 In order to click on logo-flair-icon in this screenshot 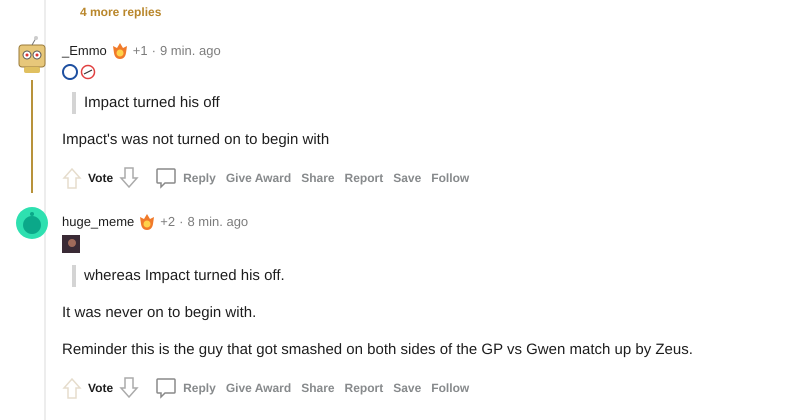, I will do `click(88, 72)`.